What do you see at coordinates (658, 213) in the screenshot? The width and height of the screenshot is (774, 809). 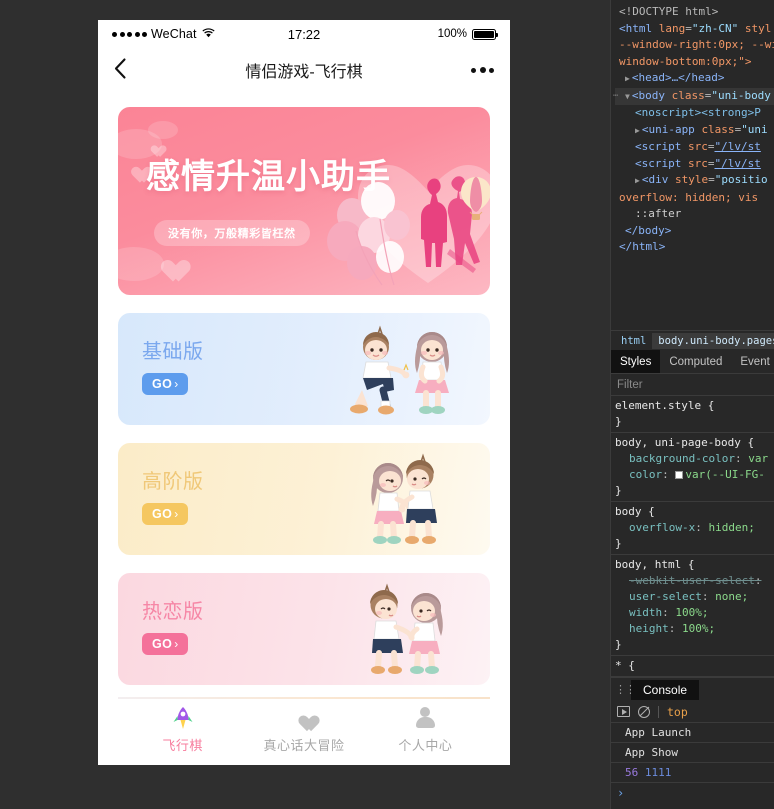 I see `pseudo-after: ::after` at bounding box center [658, 213].